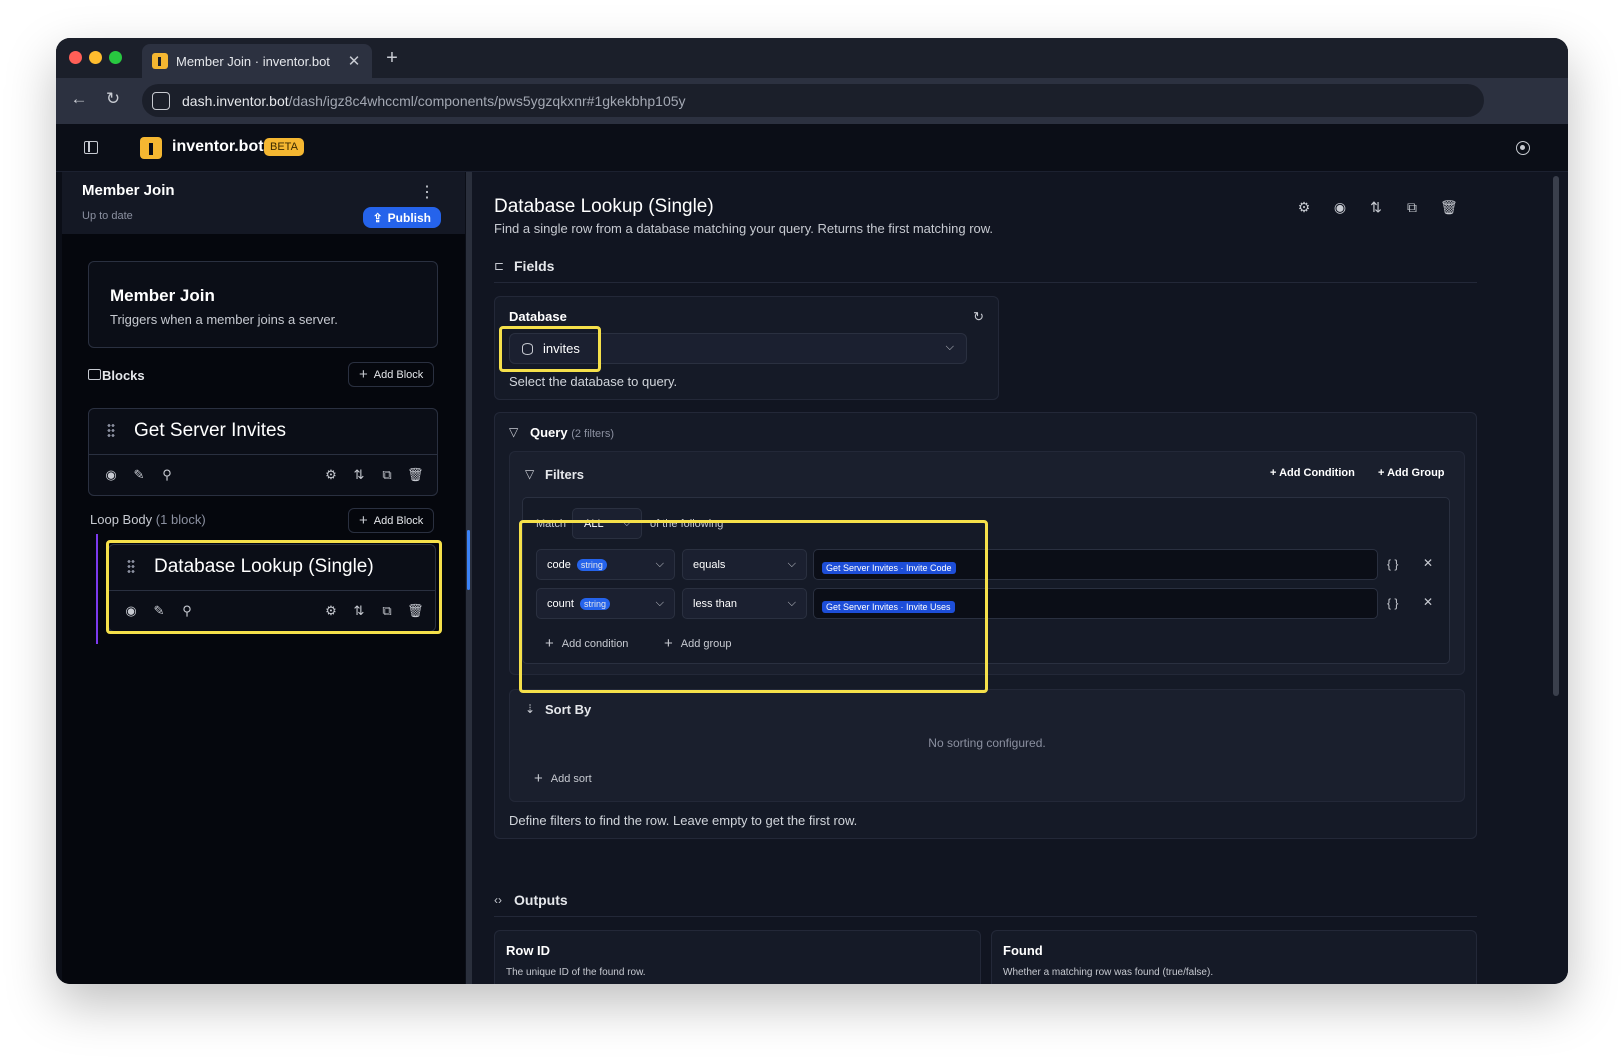 This screenshot has height=1061, width=1624. I want to click on database-label: Database, so click(538, 316).